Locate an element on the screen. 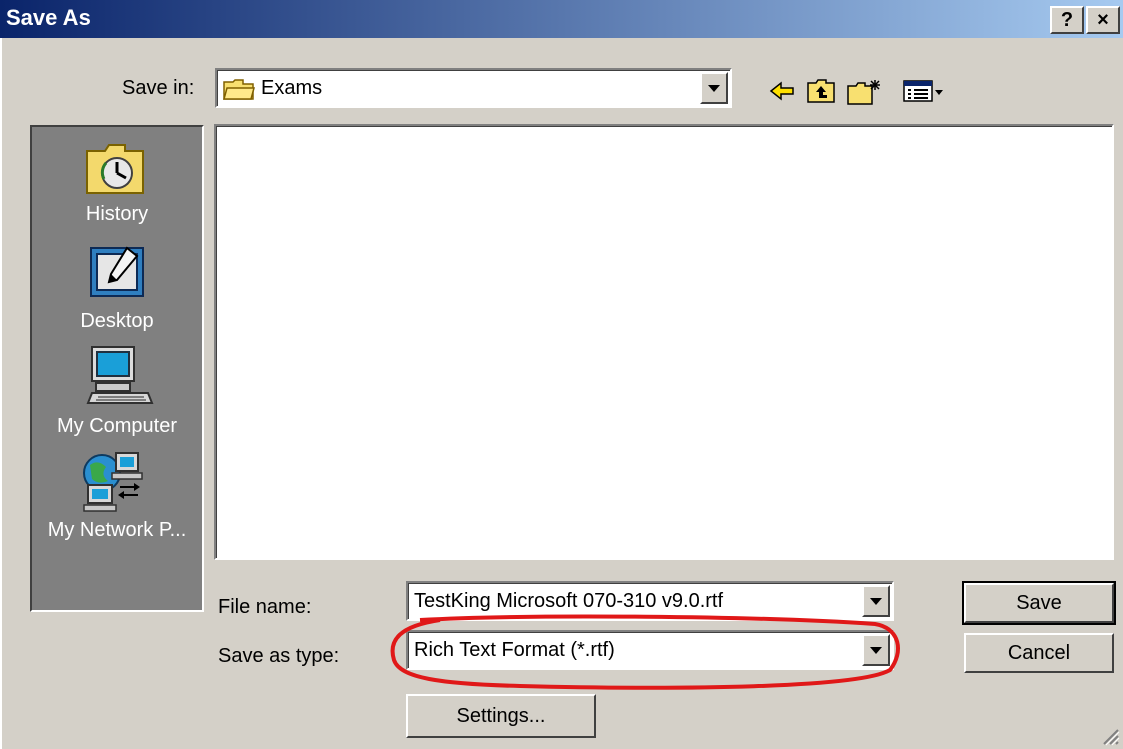 The width and height of the screenshot is (1123, 749). cancel-button: Cancel is located at coordinates (1039, 653).